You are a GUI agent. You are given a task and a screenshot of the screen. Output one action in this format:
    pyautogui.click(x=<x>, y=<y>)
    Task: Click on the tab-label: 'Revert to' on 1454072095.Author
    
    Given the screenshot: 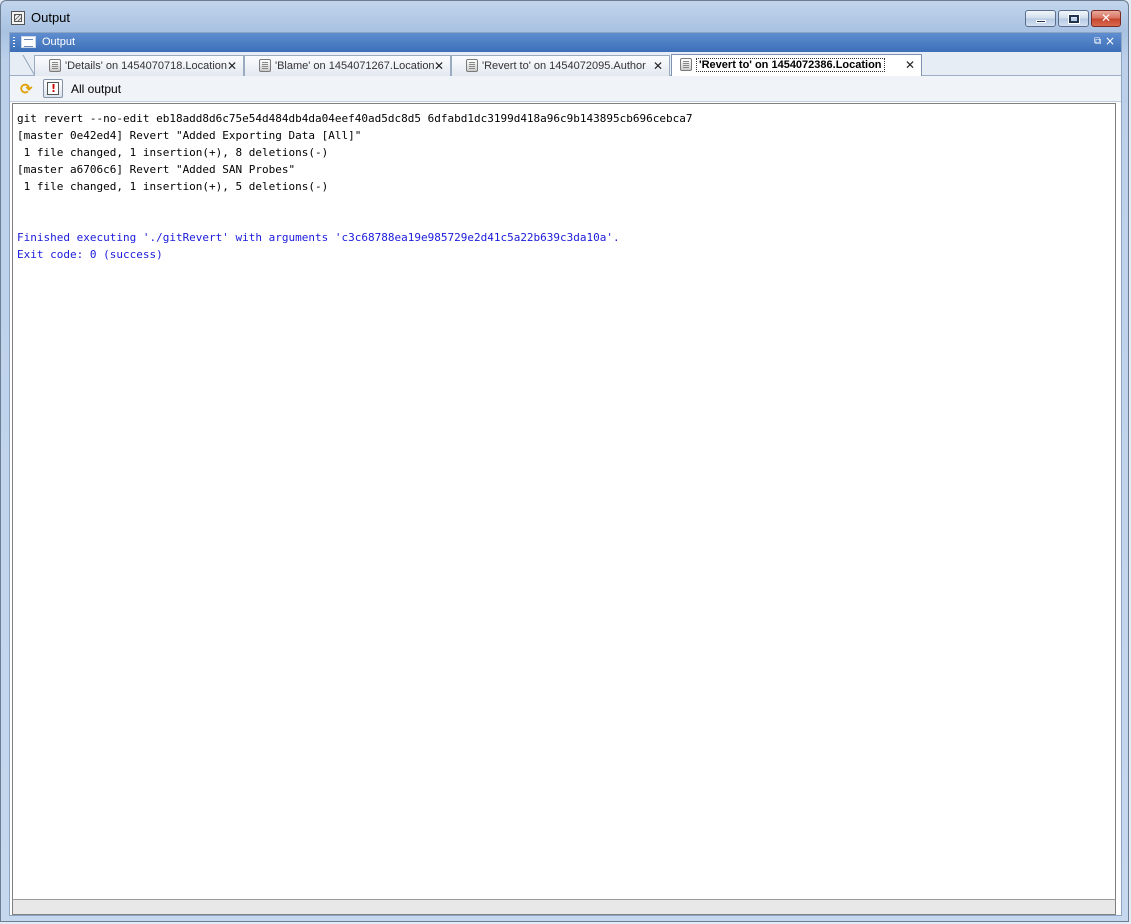 What is the action you would take?
    pyautogui.click(x=564, y=66)
    